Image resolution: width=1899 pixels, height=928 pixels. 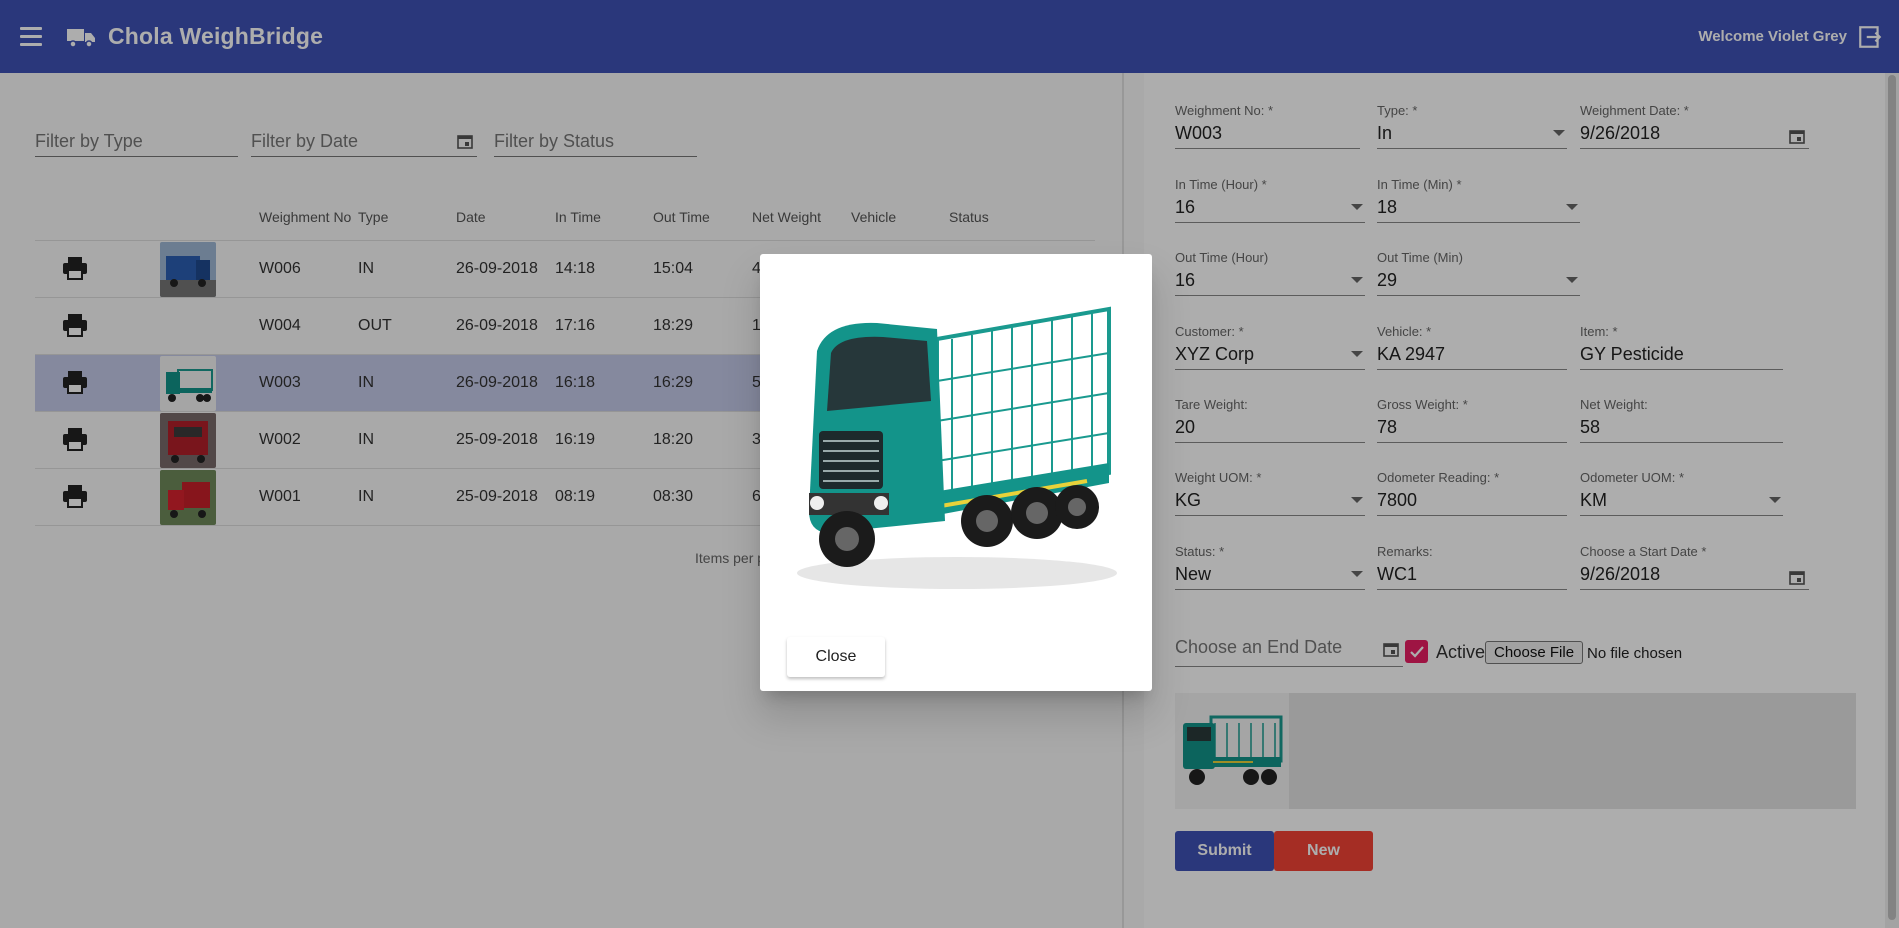 I want to click on vehicle-image-large, so click(x=955, y=444).